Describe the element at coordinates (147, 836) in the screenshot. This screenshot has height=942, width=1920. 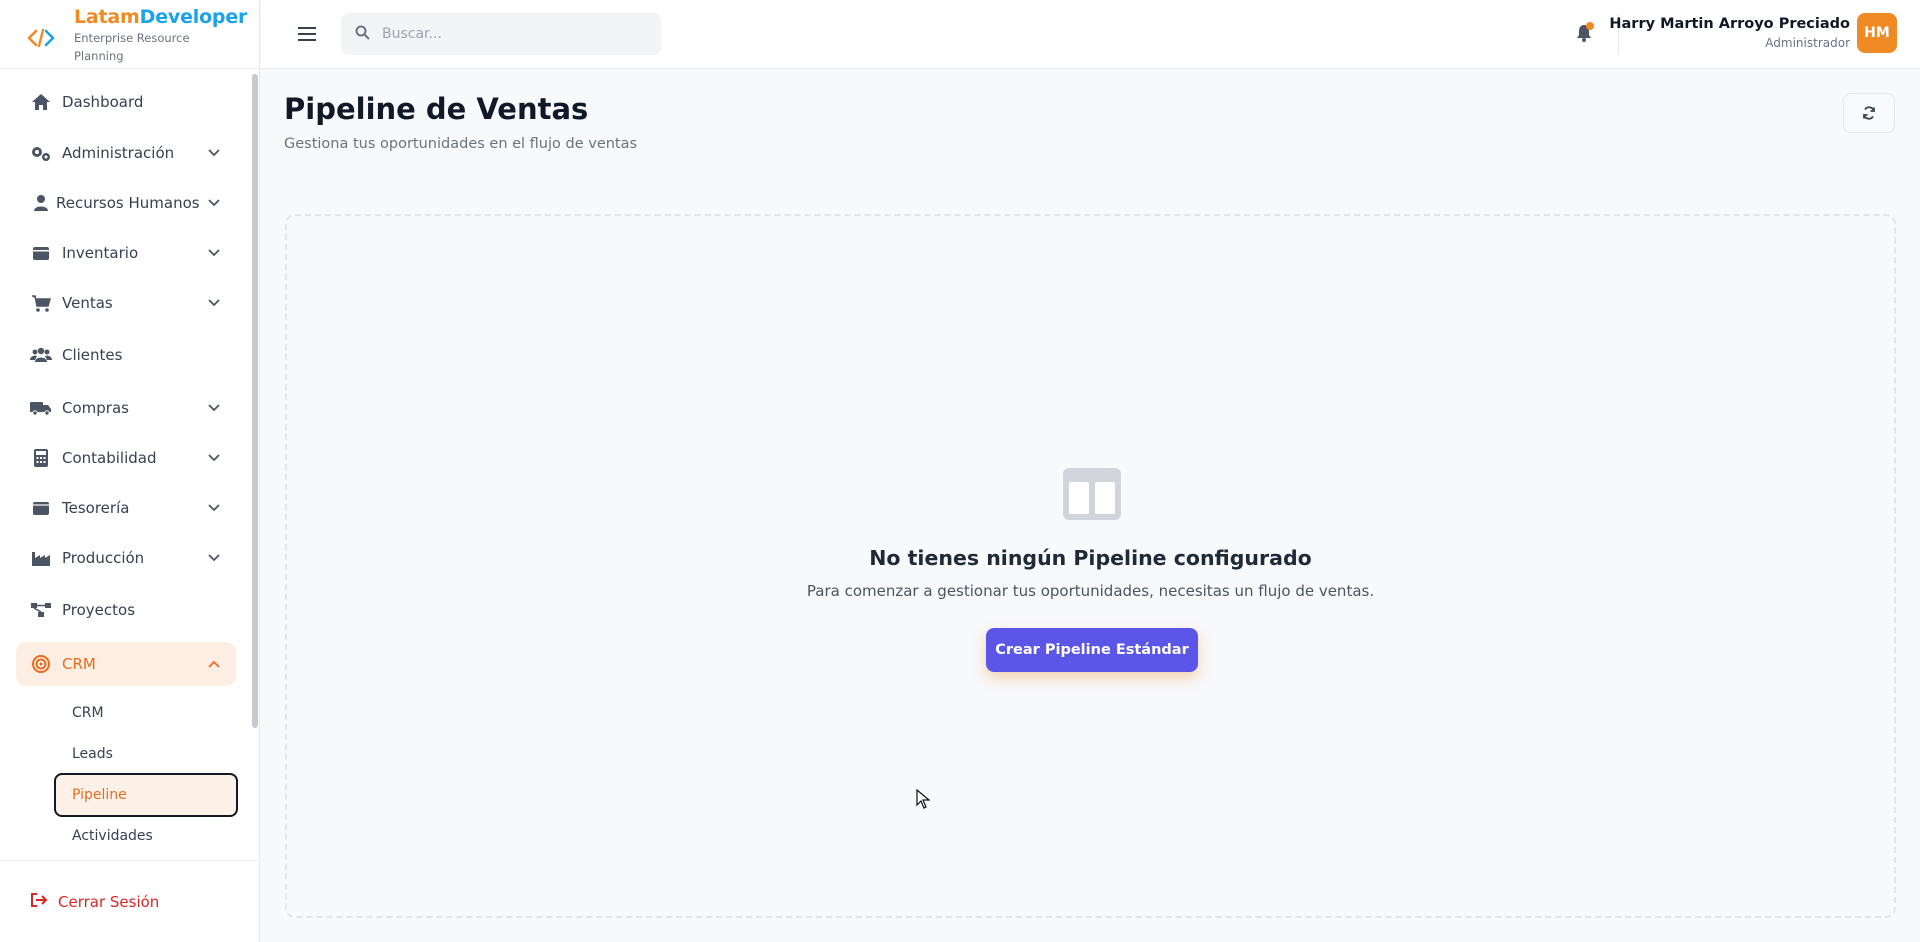
I see `sidebar-subitem-actividades: Actividades` at that location.